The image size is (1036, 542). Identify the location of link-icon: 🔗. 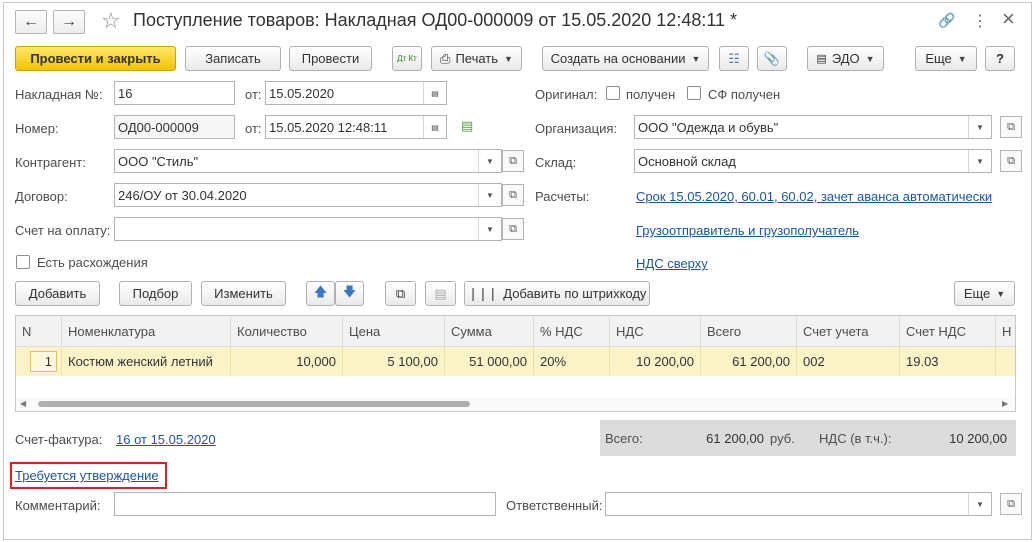
(946, 20).